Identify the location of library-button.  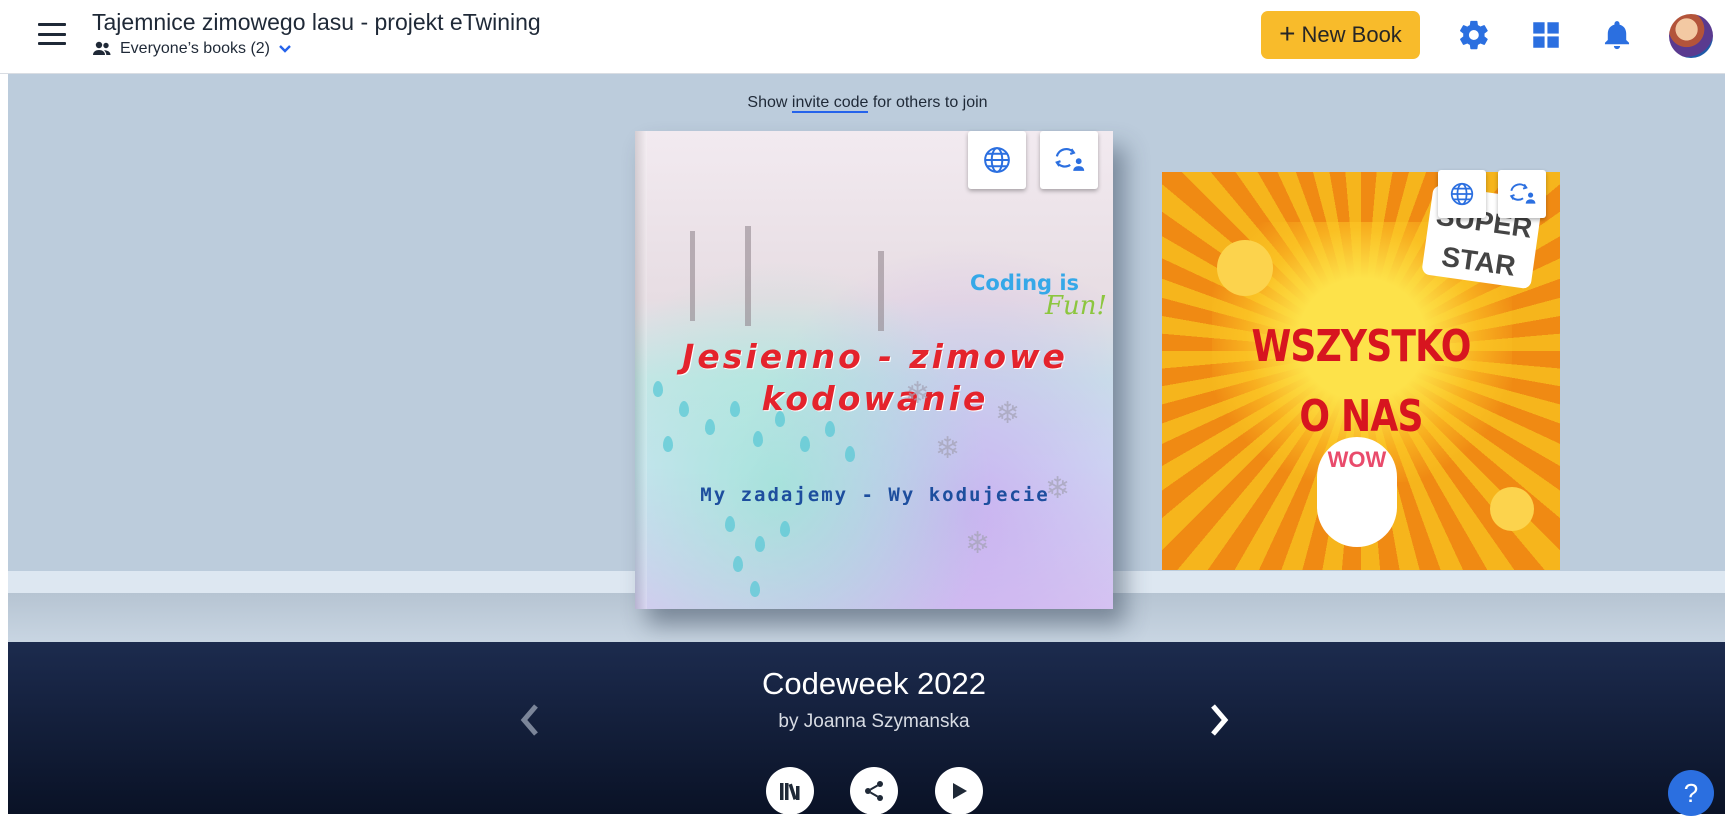
(790, 791).